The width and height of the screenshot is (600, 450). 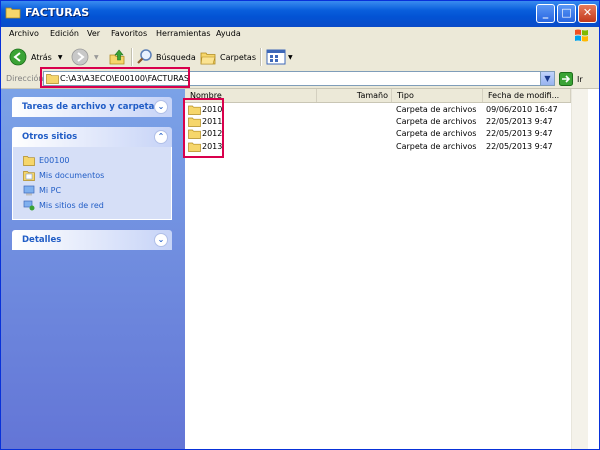 I want to click on place-label: Mis documentos, so click(x=72, y=175).